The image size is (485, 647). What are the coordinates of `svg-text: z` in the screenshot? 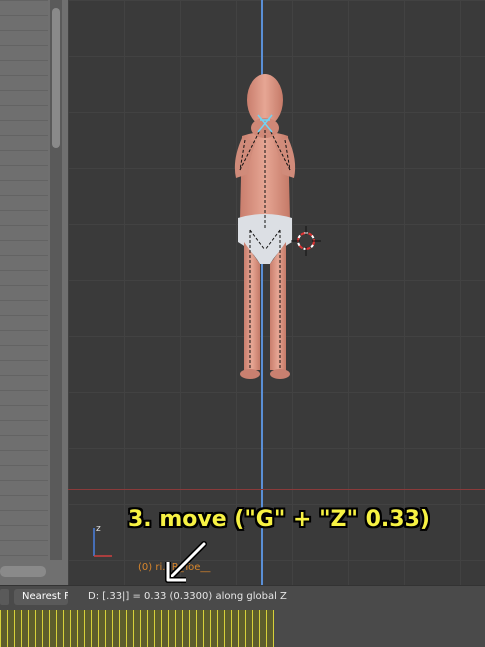 It's located at (98, 529).